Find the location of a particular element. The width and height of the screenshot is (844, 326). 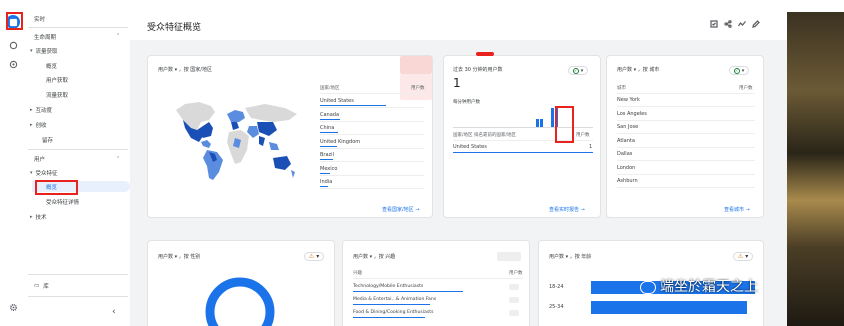

sidebar-item-tech: ▸ 技术 is located at coordinates (38, 216).